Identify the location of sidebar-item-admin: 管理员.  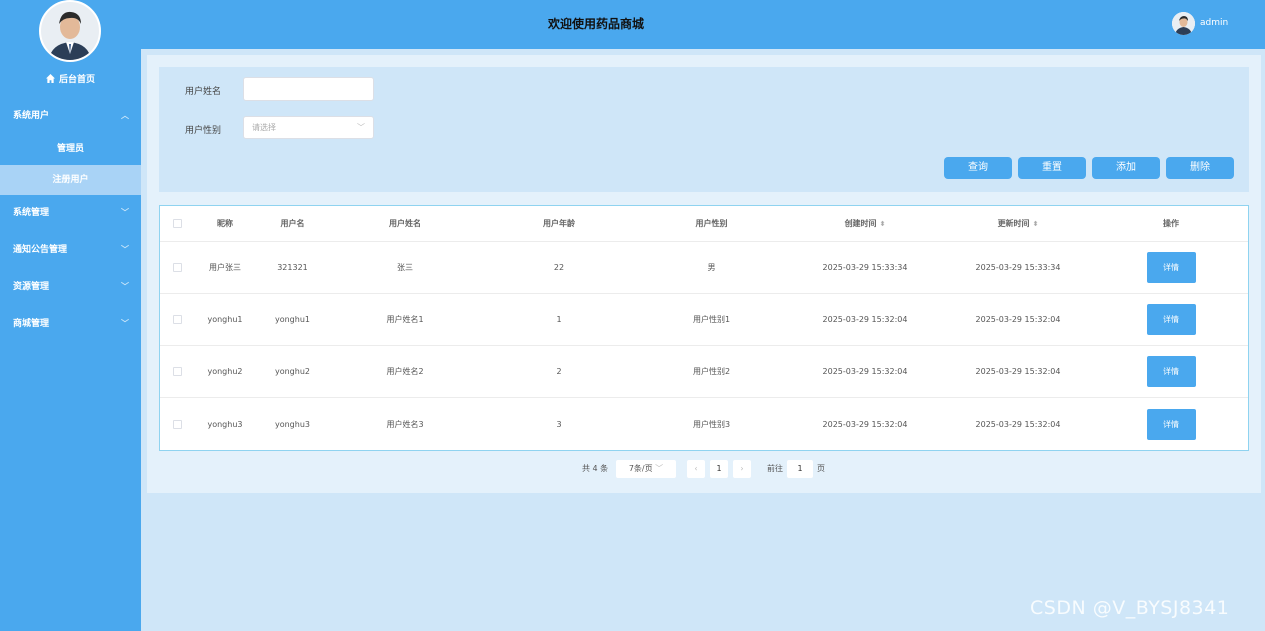
(70, 149).